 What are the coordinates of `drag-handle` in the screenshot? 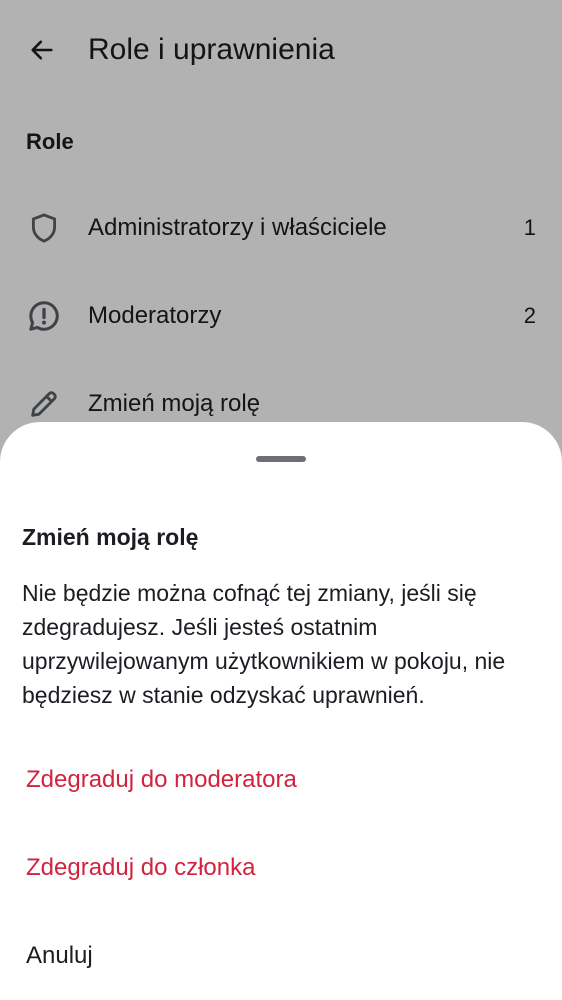 It's located at (281, 459).